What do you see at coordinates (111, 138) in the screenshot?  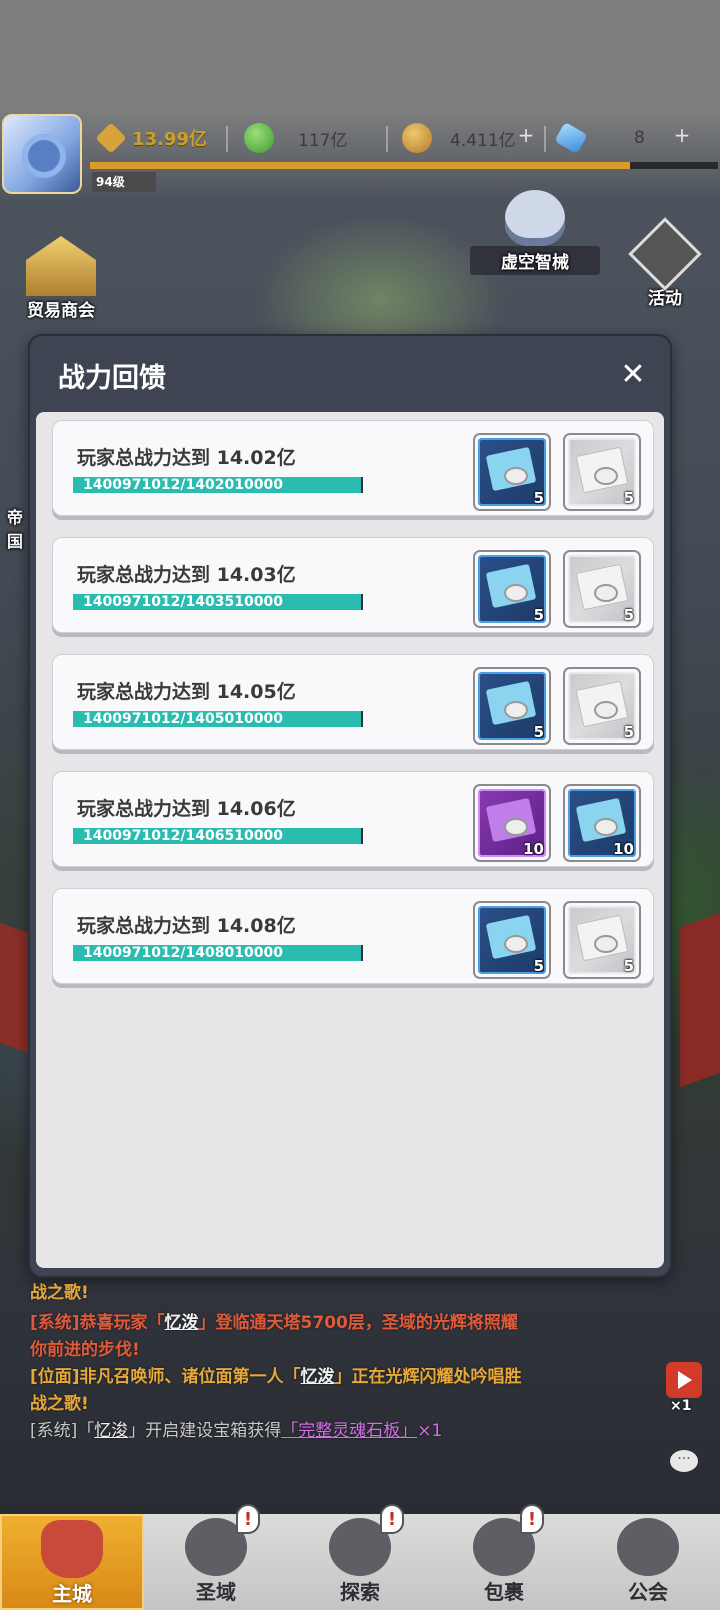 I see `swords-icon` at bounding box center [111, 138].